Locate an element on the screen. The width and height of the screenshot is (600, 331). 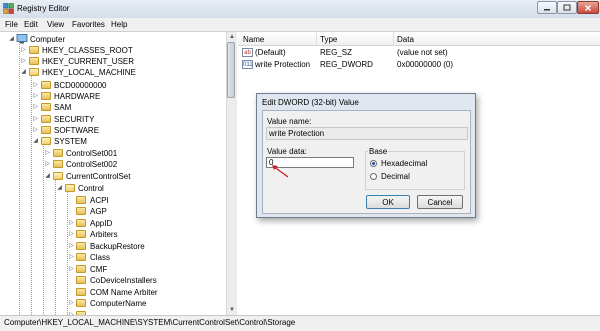
tree-label: Arbiters is located at coordinates (104, 234).